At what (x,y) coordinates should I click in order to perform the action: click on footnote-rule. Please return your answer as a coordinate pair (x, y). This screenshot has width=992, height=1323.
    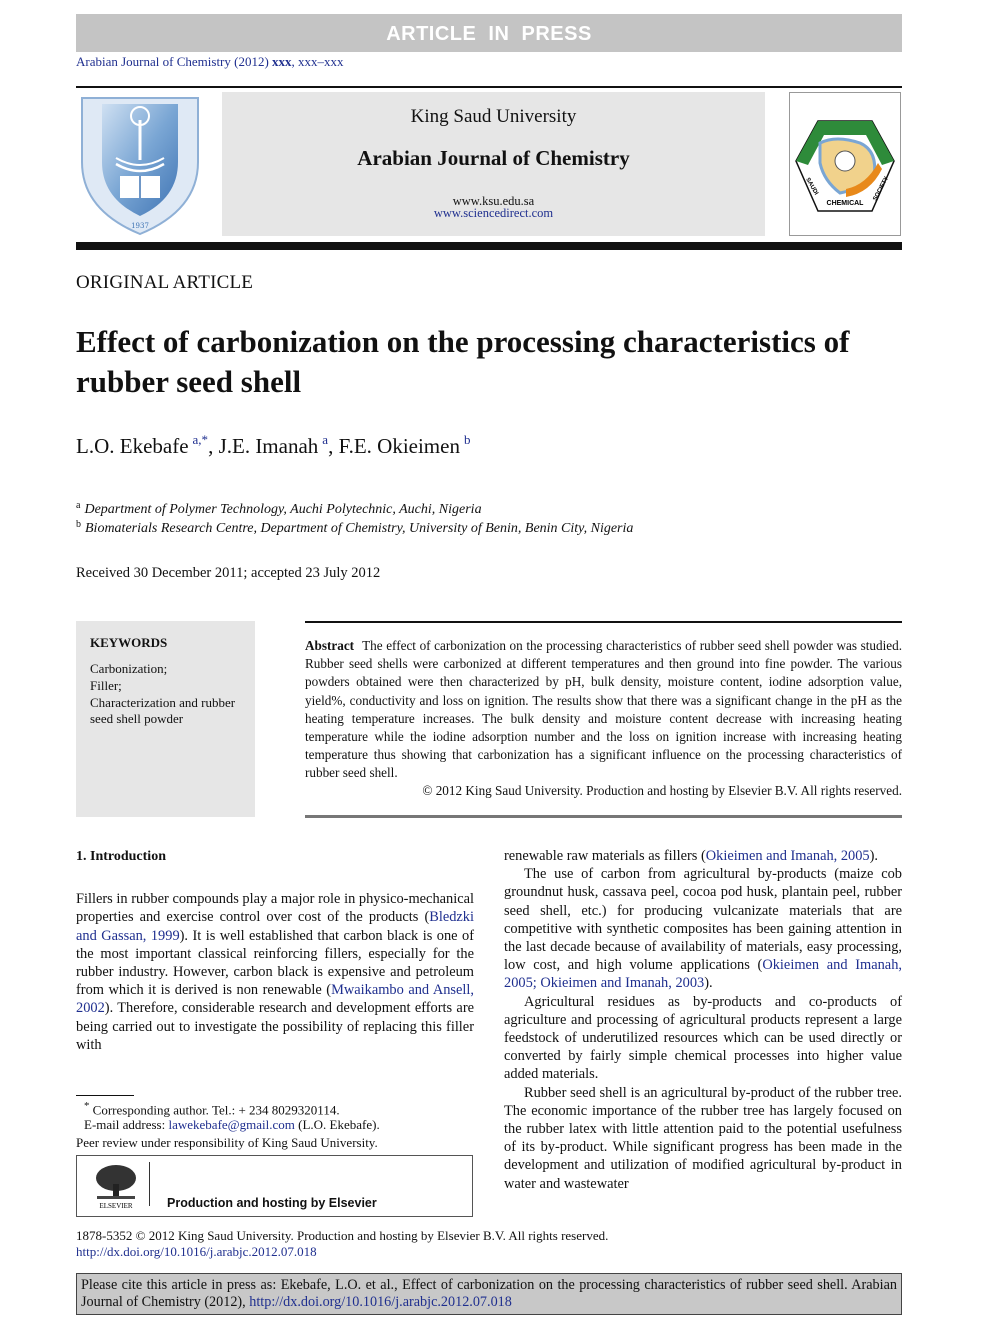
    Looking at the image, I should click on (105, 1095).